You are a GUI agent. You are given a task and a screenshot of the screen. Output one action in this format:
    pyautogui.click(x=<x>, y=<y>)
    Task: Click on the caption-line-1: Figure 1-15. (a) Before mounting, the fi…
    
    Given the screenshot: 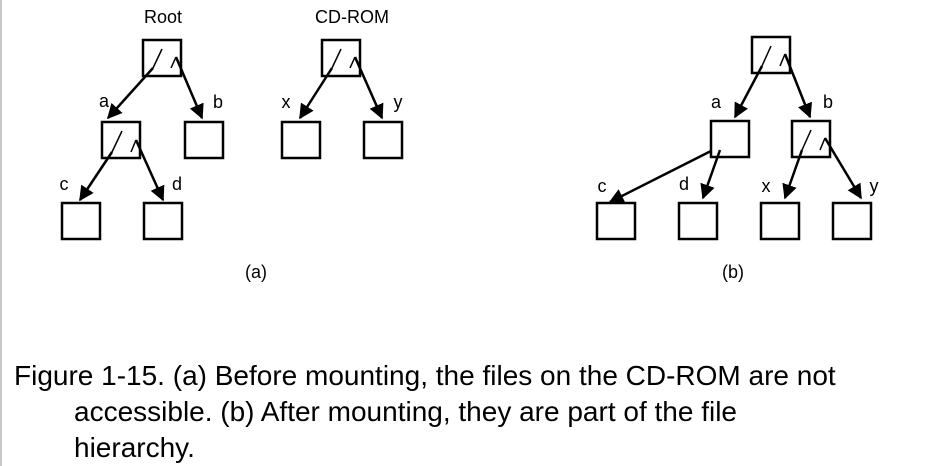 What is the action you would take?
    pyautogui.click(x=425, y=375)
    